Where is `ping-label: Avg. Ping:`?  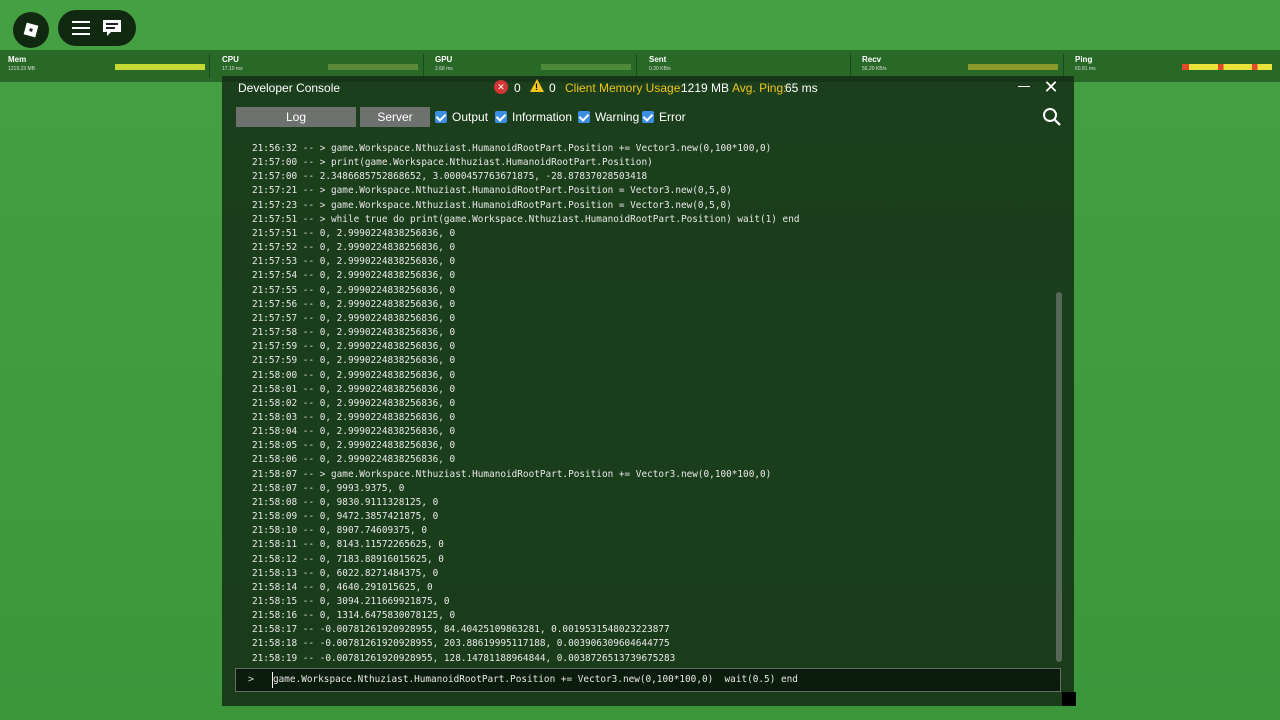
ping-label: Avg. Ping: is located at coordinates (759, 88).